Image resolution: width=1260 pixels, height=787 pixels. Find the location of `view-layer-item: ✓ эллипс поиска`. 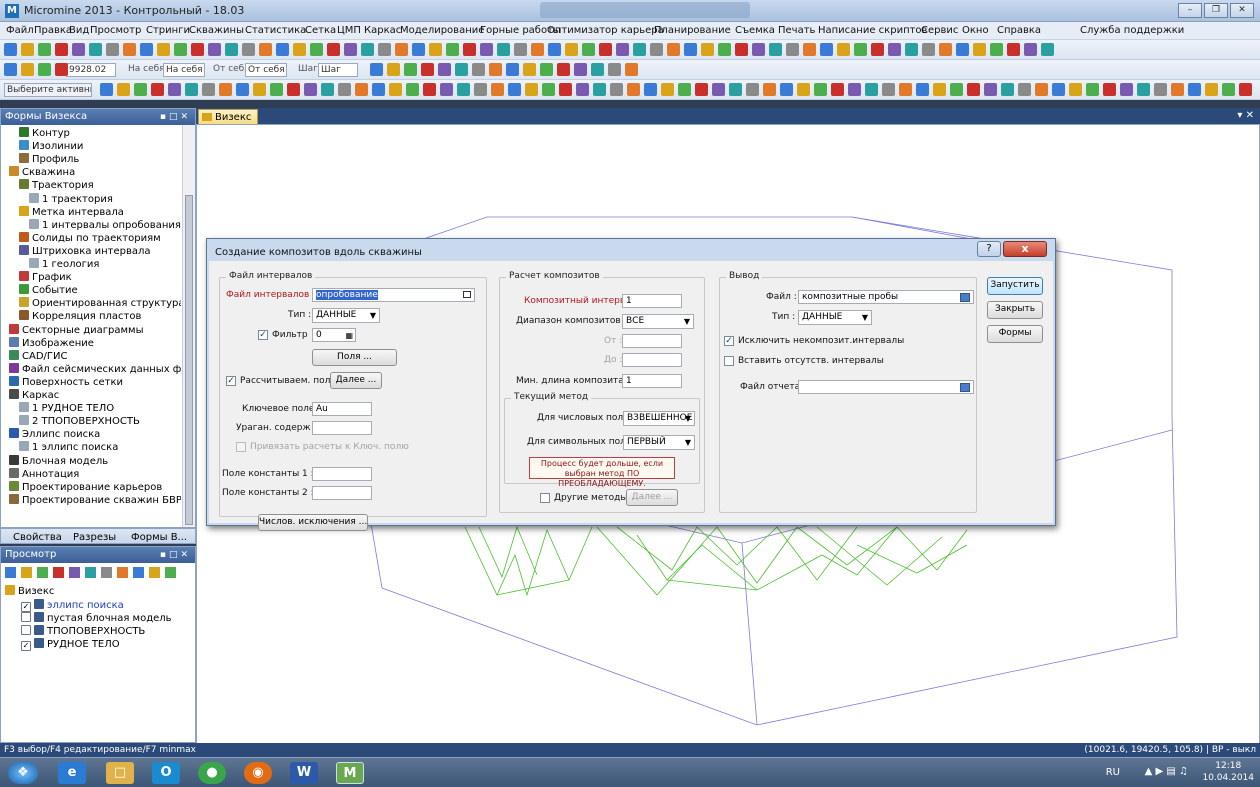

view-layer-item: ✓ эллипс поиска is located at coordinates (72, 605).